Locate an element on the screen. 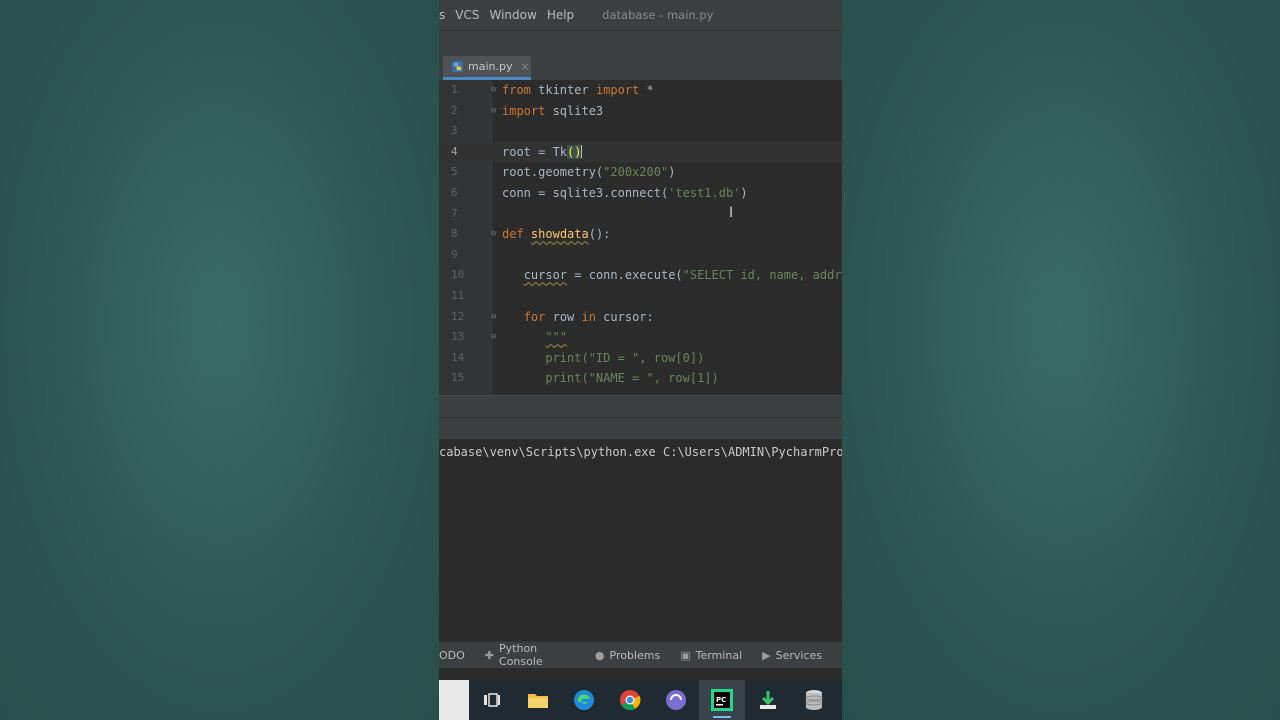 This screenshot has width=1280, height=720. code-line: 5 root.geometry("200x200") is located at coordinates (640, 172).